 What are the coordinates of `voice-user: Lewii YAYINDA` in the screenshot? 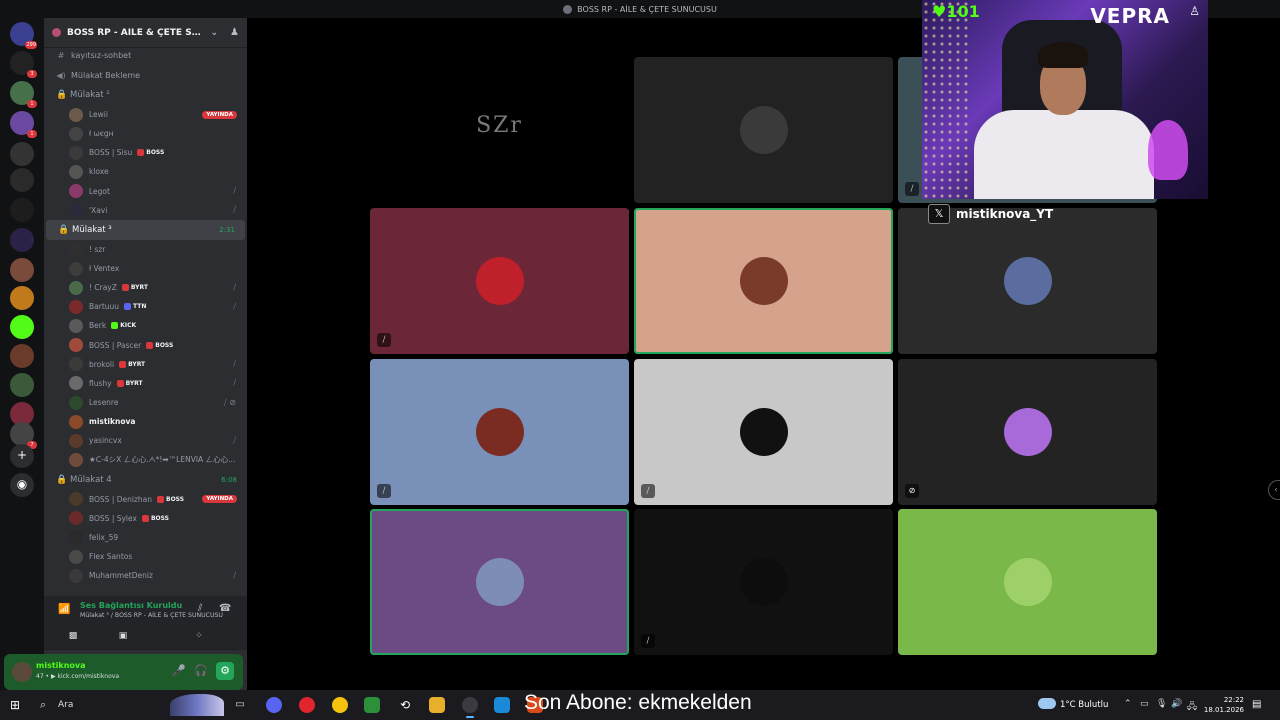 It's located at (145, 114).